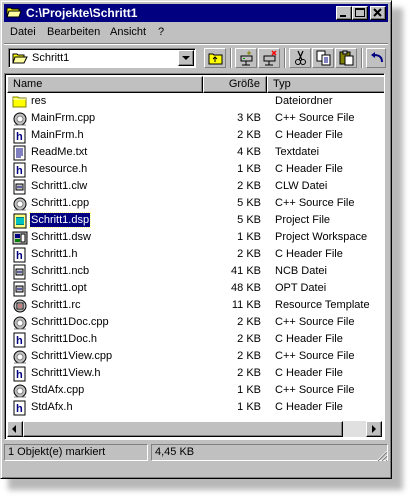 This screenshot has height=501, width=413. I want to click on workspace-file-icon, so click(20, 238).